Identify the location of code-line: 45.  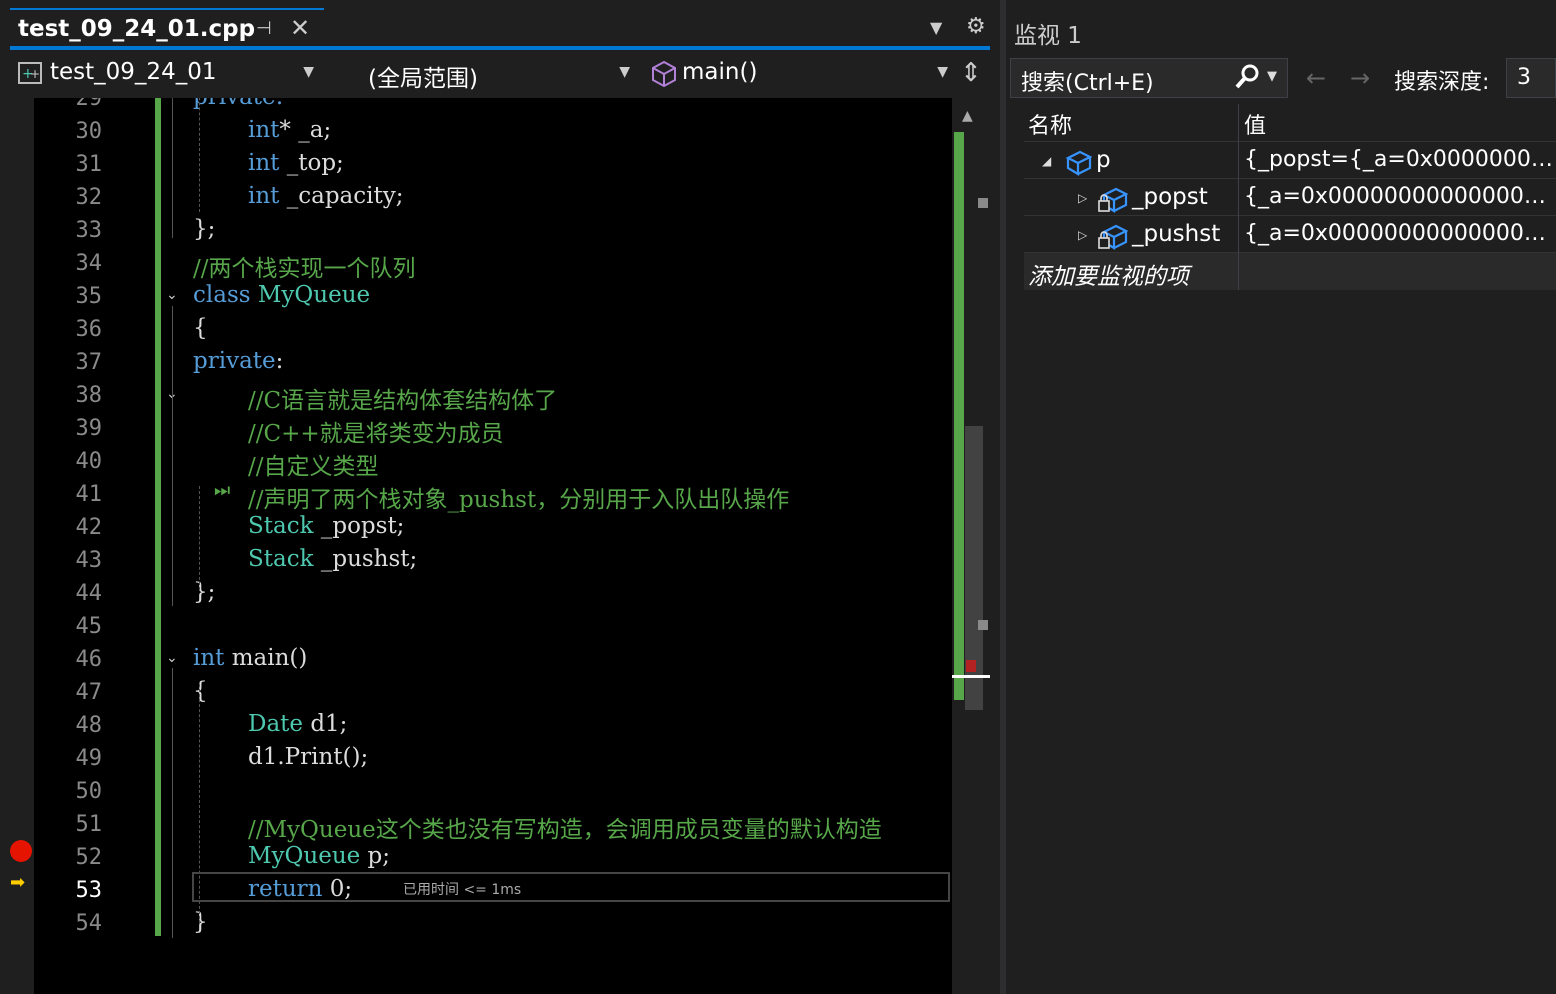
(476, 626).